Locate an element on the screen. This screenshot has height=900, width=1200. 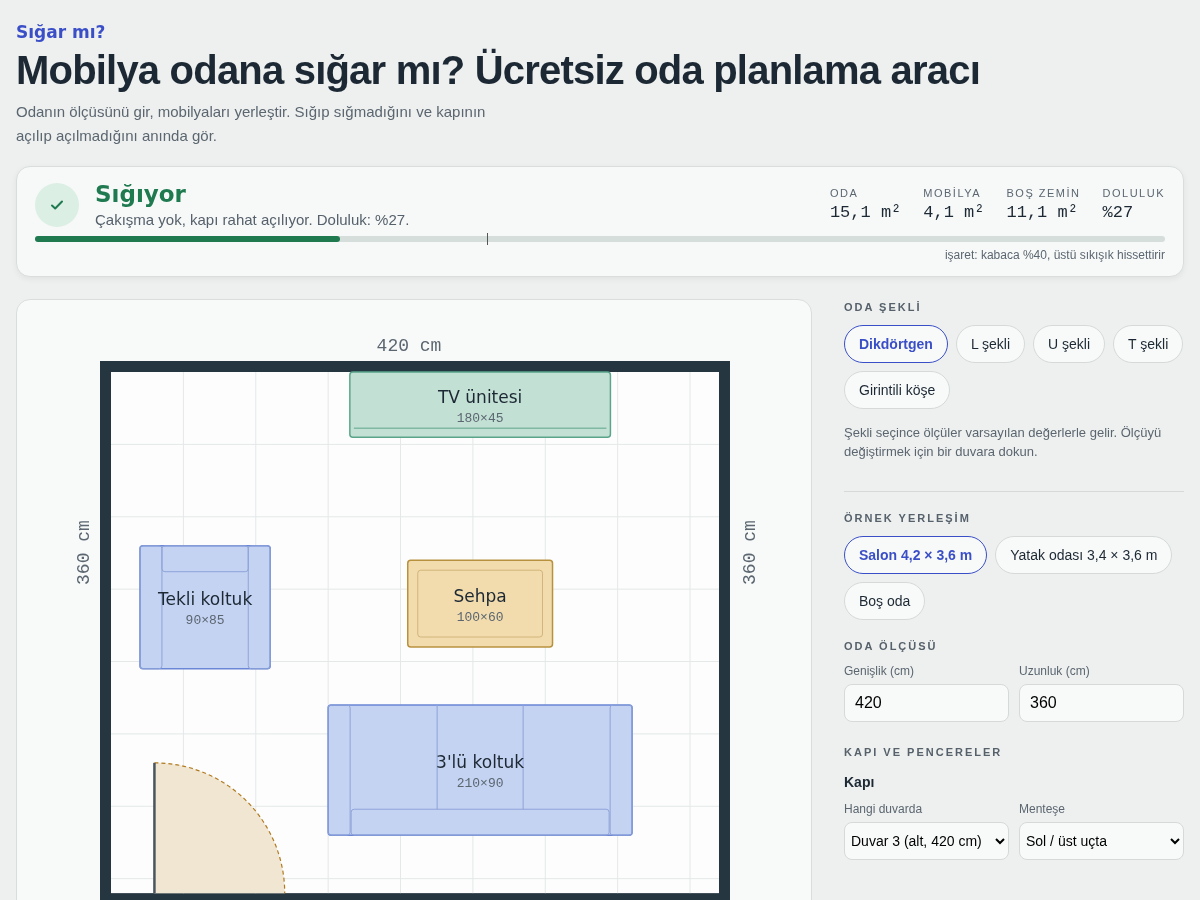
input-field: 360 is located at coordinates (1101, 703).